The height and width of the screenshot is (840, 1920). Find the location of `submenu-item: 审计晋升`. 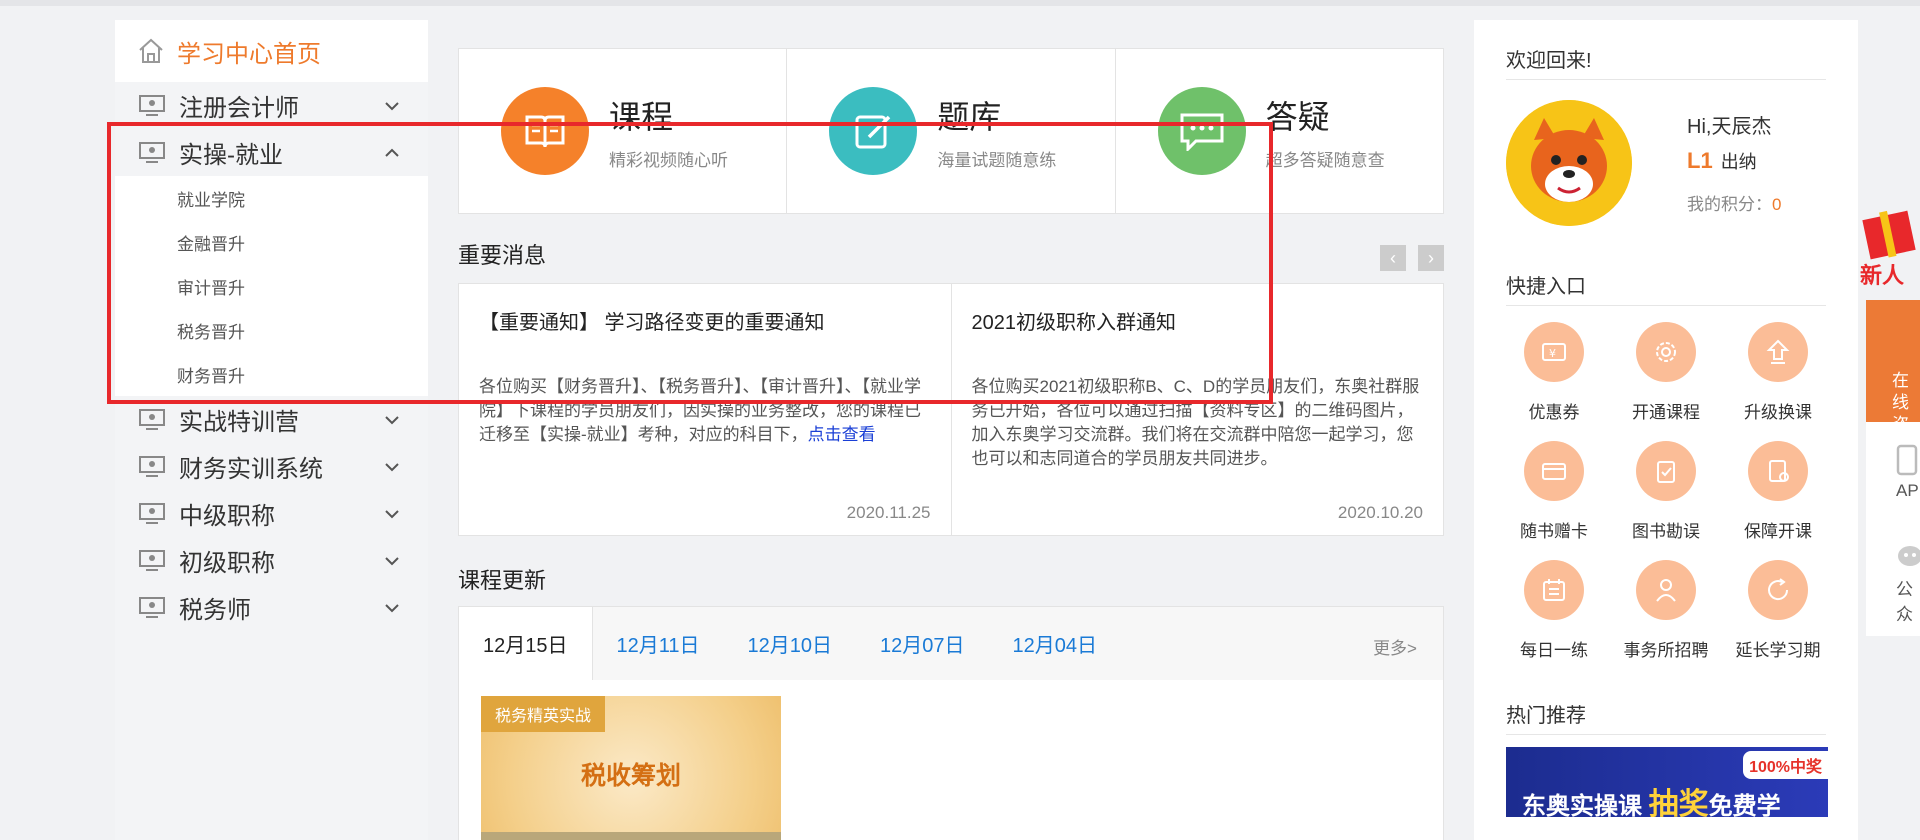

submenu-item: 审计晋升 is located at coordinates (271, 286).